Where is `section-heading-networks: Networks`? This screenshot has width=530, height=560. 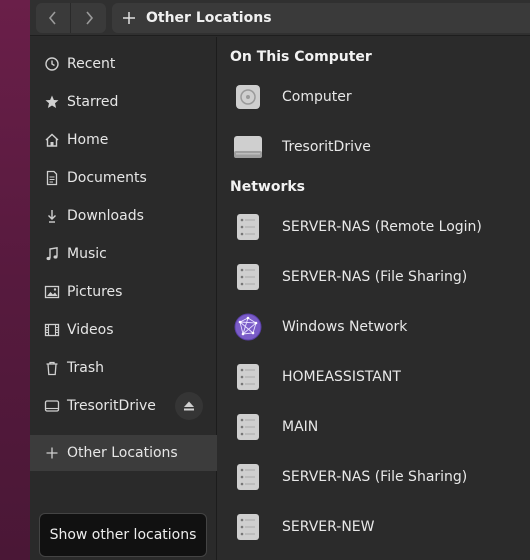 section-heading-networks: Networks is located at coordinates (268, 187).